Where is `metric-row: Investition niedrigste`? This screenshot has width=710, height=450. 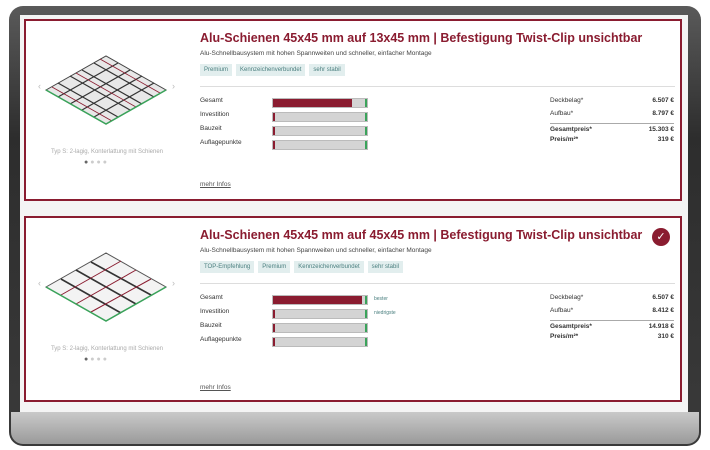 metric-row: Investition niedrigste is located at coordinates (320, 315).